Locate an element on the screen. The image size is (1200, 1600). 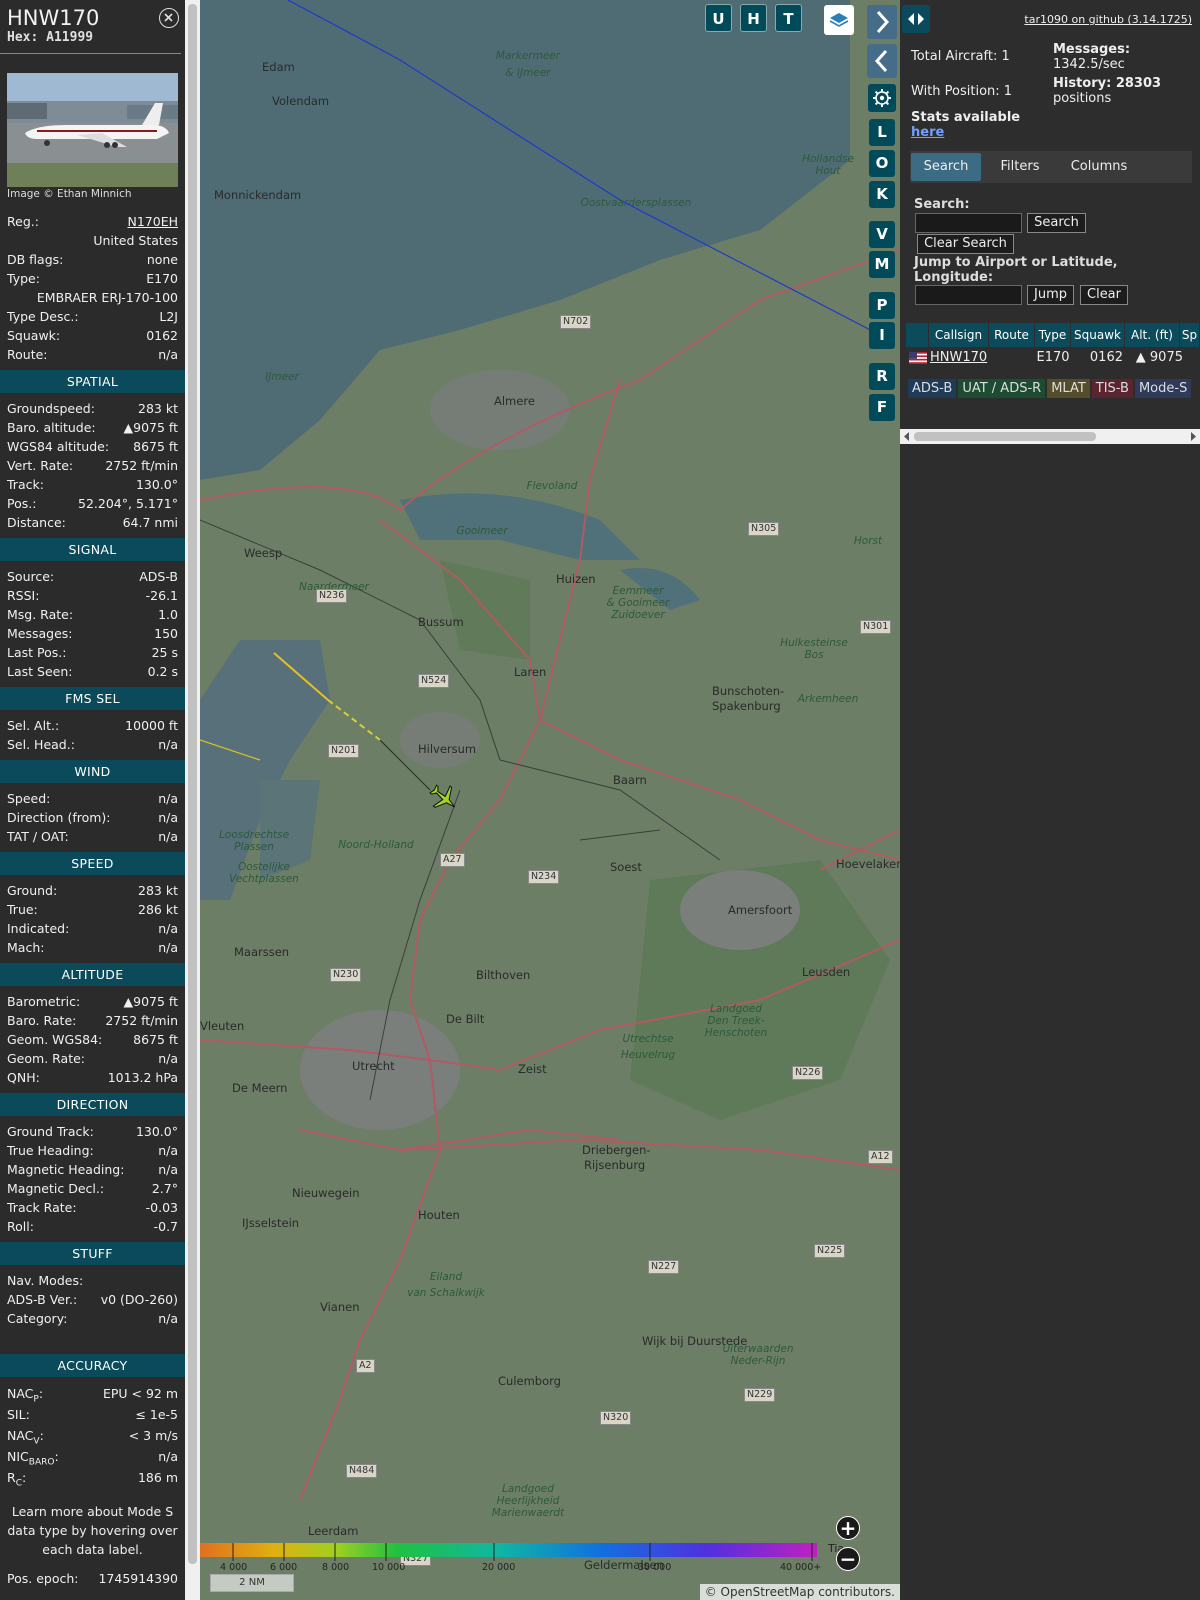
expand-right-button is located at coordinates (882, 22).